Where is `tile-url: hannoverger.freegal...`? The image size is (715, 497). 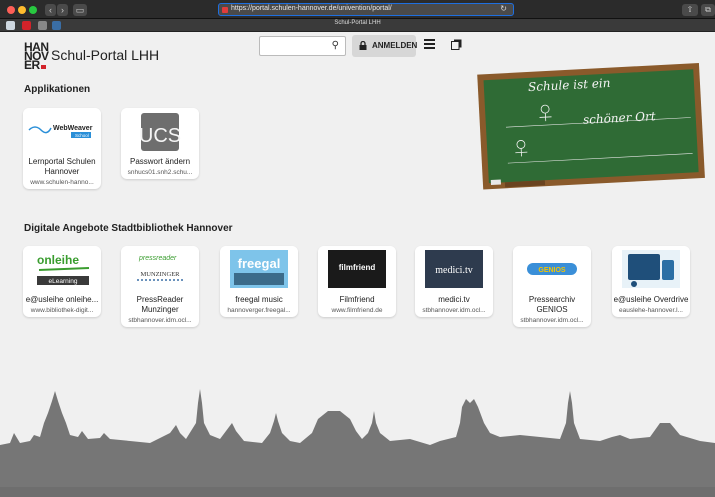 tile-url: hannoverger.freegal... is located at coordinates (259, 310).